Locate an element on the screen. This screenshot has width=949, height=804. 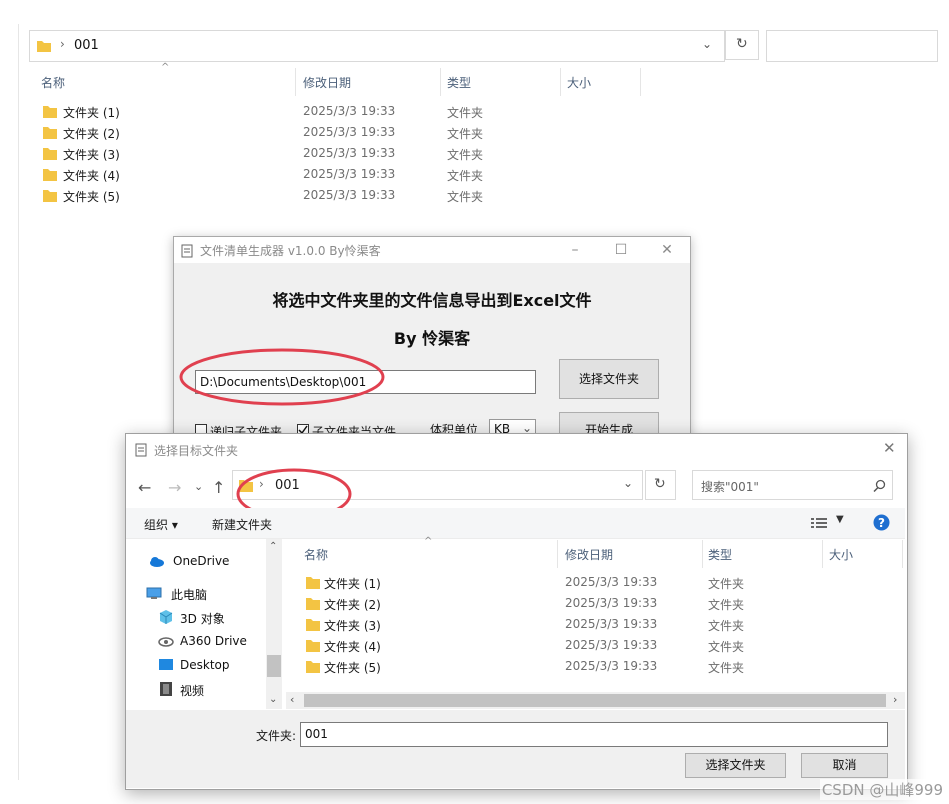
cancel-button: 取消 is located at coordinates (844, 765).